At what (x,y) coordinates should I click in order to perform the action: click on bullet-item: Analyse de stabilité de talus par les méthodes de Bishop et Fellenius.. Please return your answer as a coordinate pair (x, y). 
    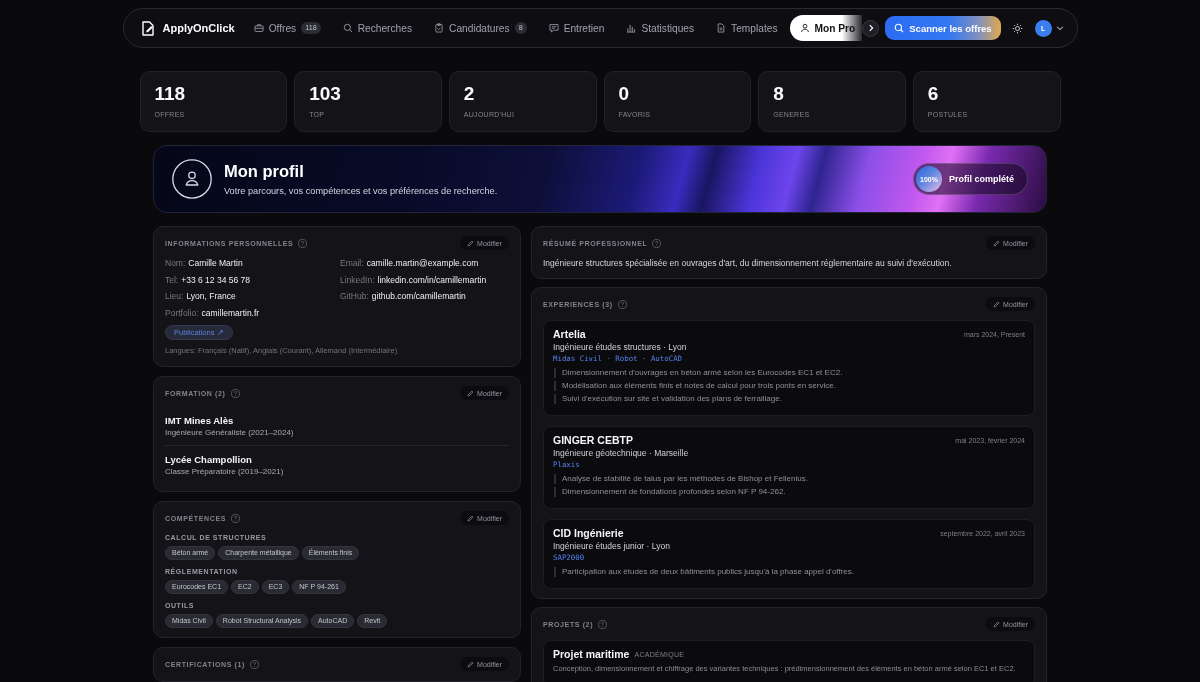
    Looking at the image, I should click on (681, 479).